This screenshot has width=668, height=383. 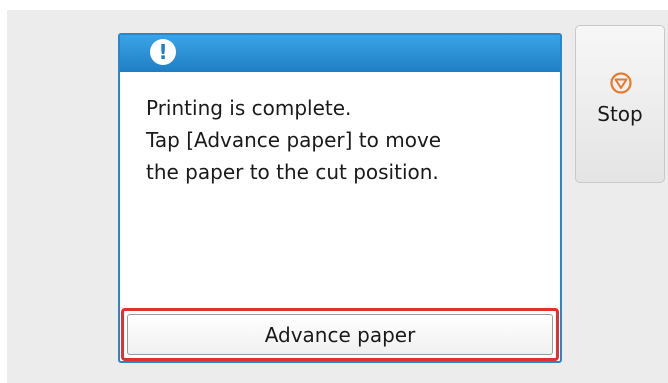 I want to click on advance-paper-button: Advance paper, so click(x=340, y=334).